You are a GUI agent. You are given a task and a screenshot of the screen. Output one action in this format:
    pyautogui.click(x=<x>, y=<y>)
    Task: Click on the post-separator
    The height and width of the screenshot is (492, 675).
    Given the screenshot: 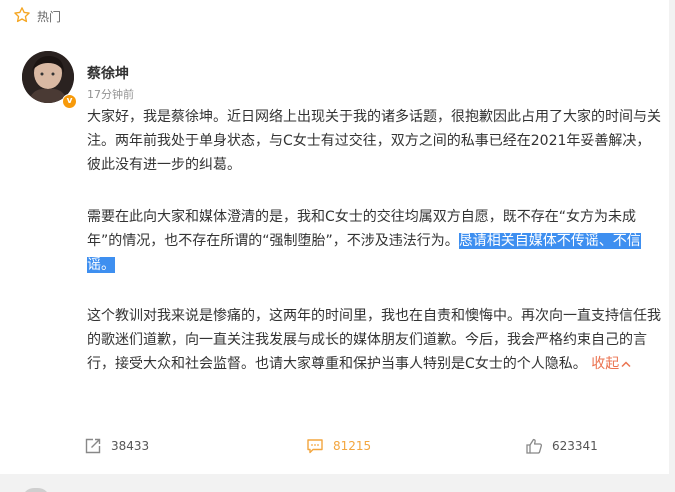 What is the action you would take?
    pyautogui.click(x=337, y=483)
    